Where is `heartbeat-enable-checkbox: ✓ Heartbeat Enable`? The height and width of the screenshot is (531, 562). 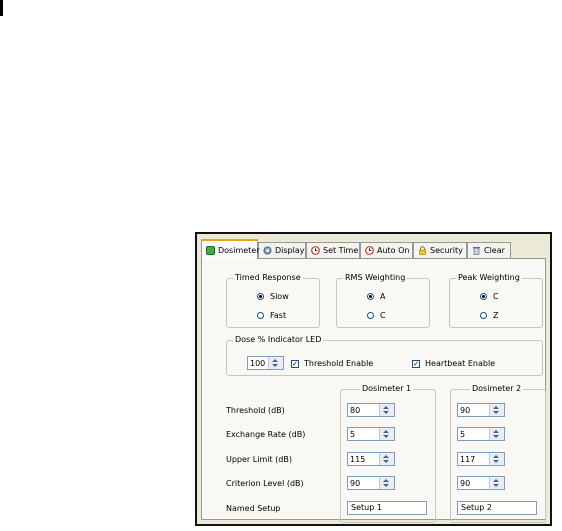
heartbeat-enable-checkbox: ✓ Heartbeat Enable is located at coordinates (453, 363).